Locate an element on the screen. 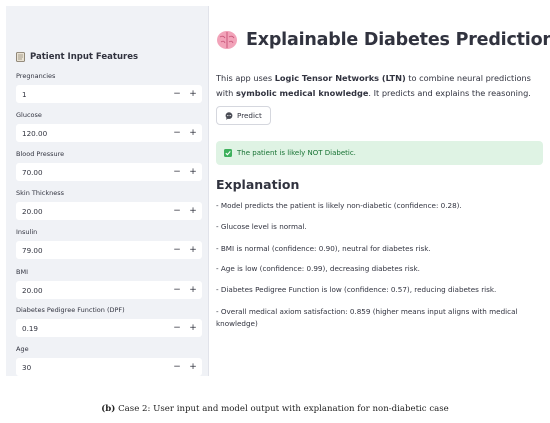 This screenshot has height=423, width=550. number-field: Age 30− + is located at coordinates (109, 360).